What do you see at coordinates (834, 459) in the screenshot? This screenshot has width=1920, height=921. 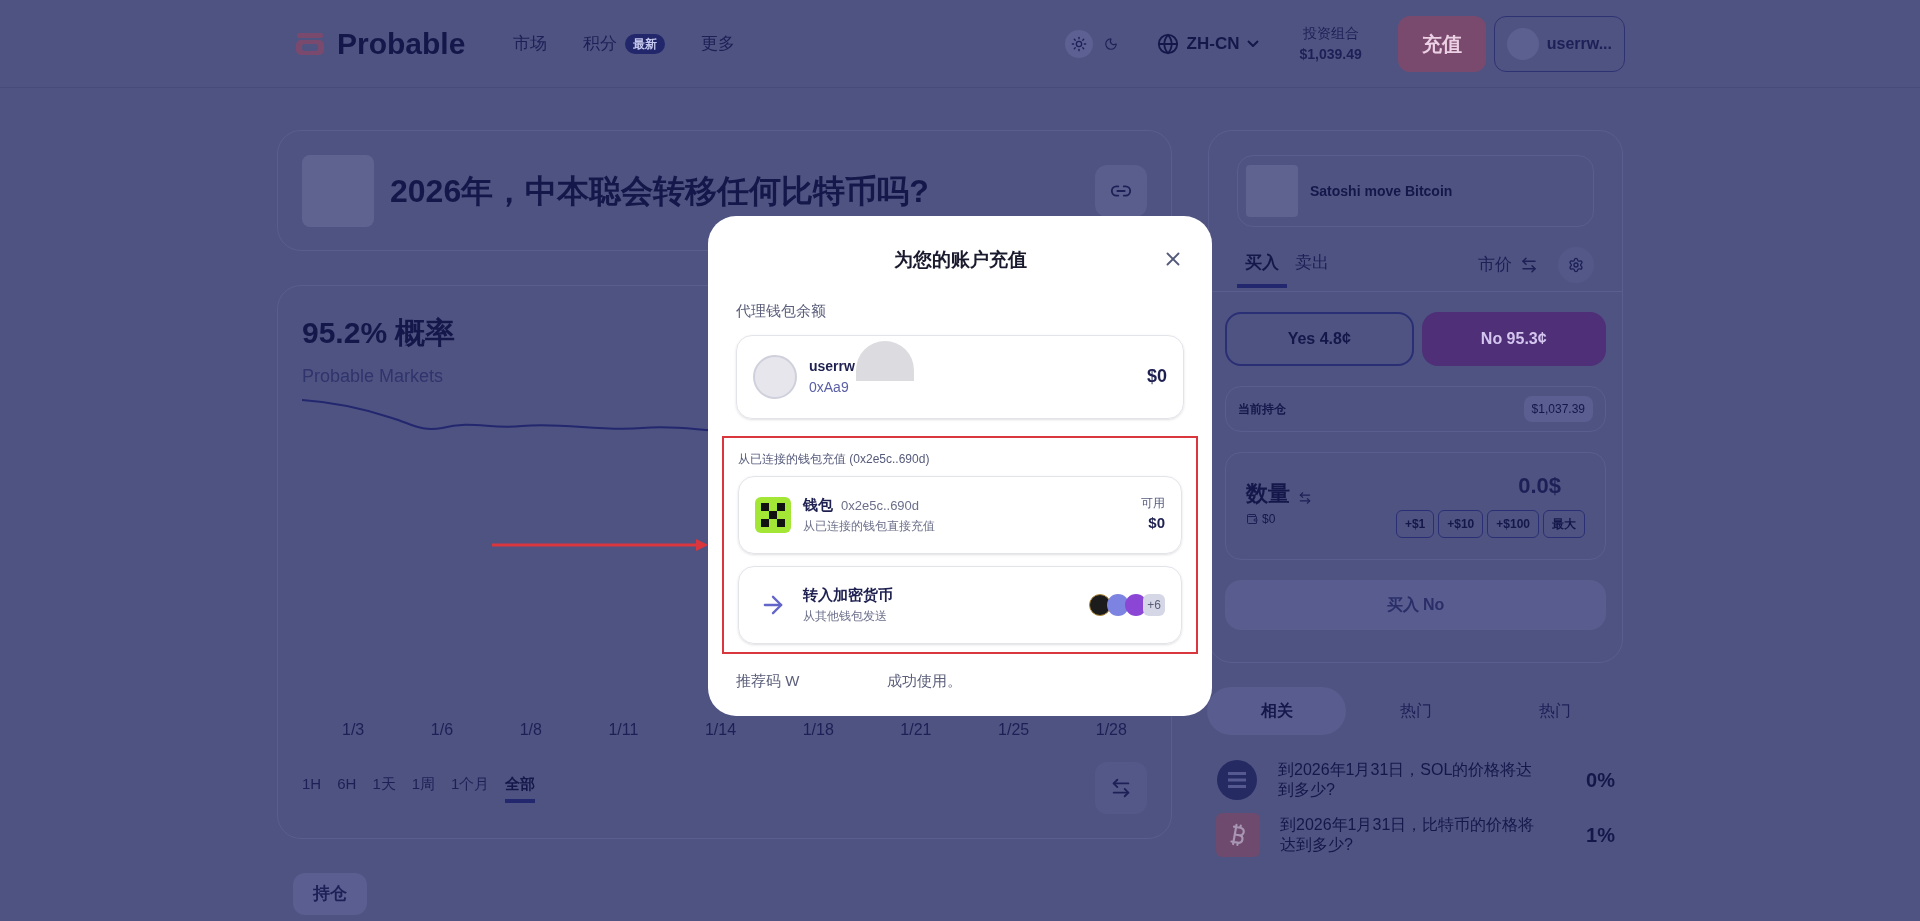 I see `connected-wallet-label: 从已连接的钱包充值 (0x2e5c..690d)` at bounding box center [834, 459].